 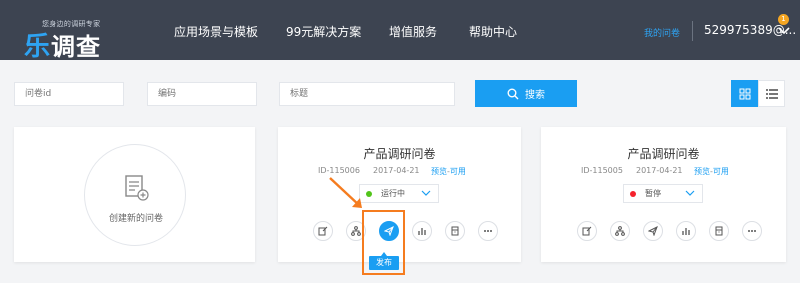 I want to click on search-icon, so click(x=513, y=93).